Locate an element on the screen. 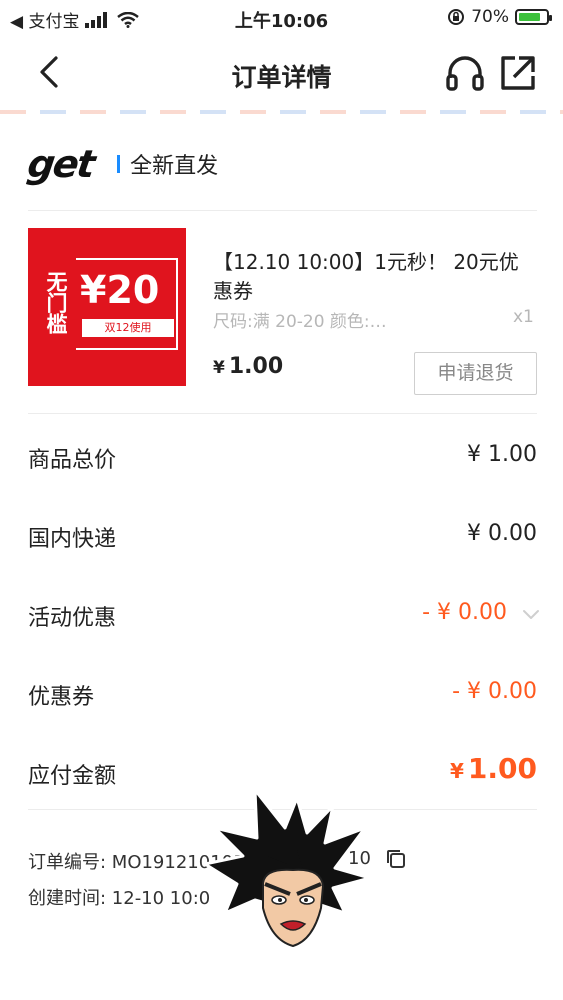 This screenshot has width=563, height=1000. product-price-value: 1.00 is located at coordinates (256, 366).